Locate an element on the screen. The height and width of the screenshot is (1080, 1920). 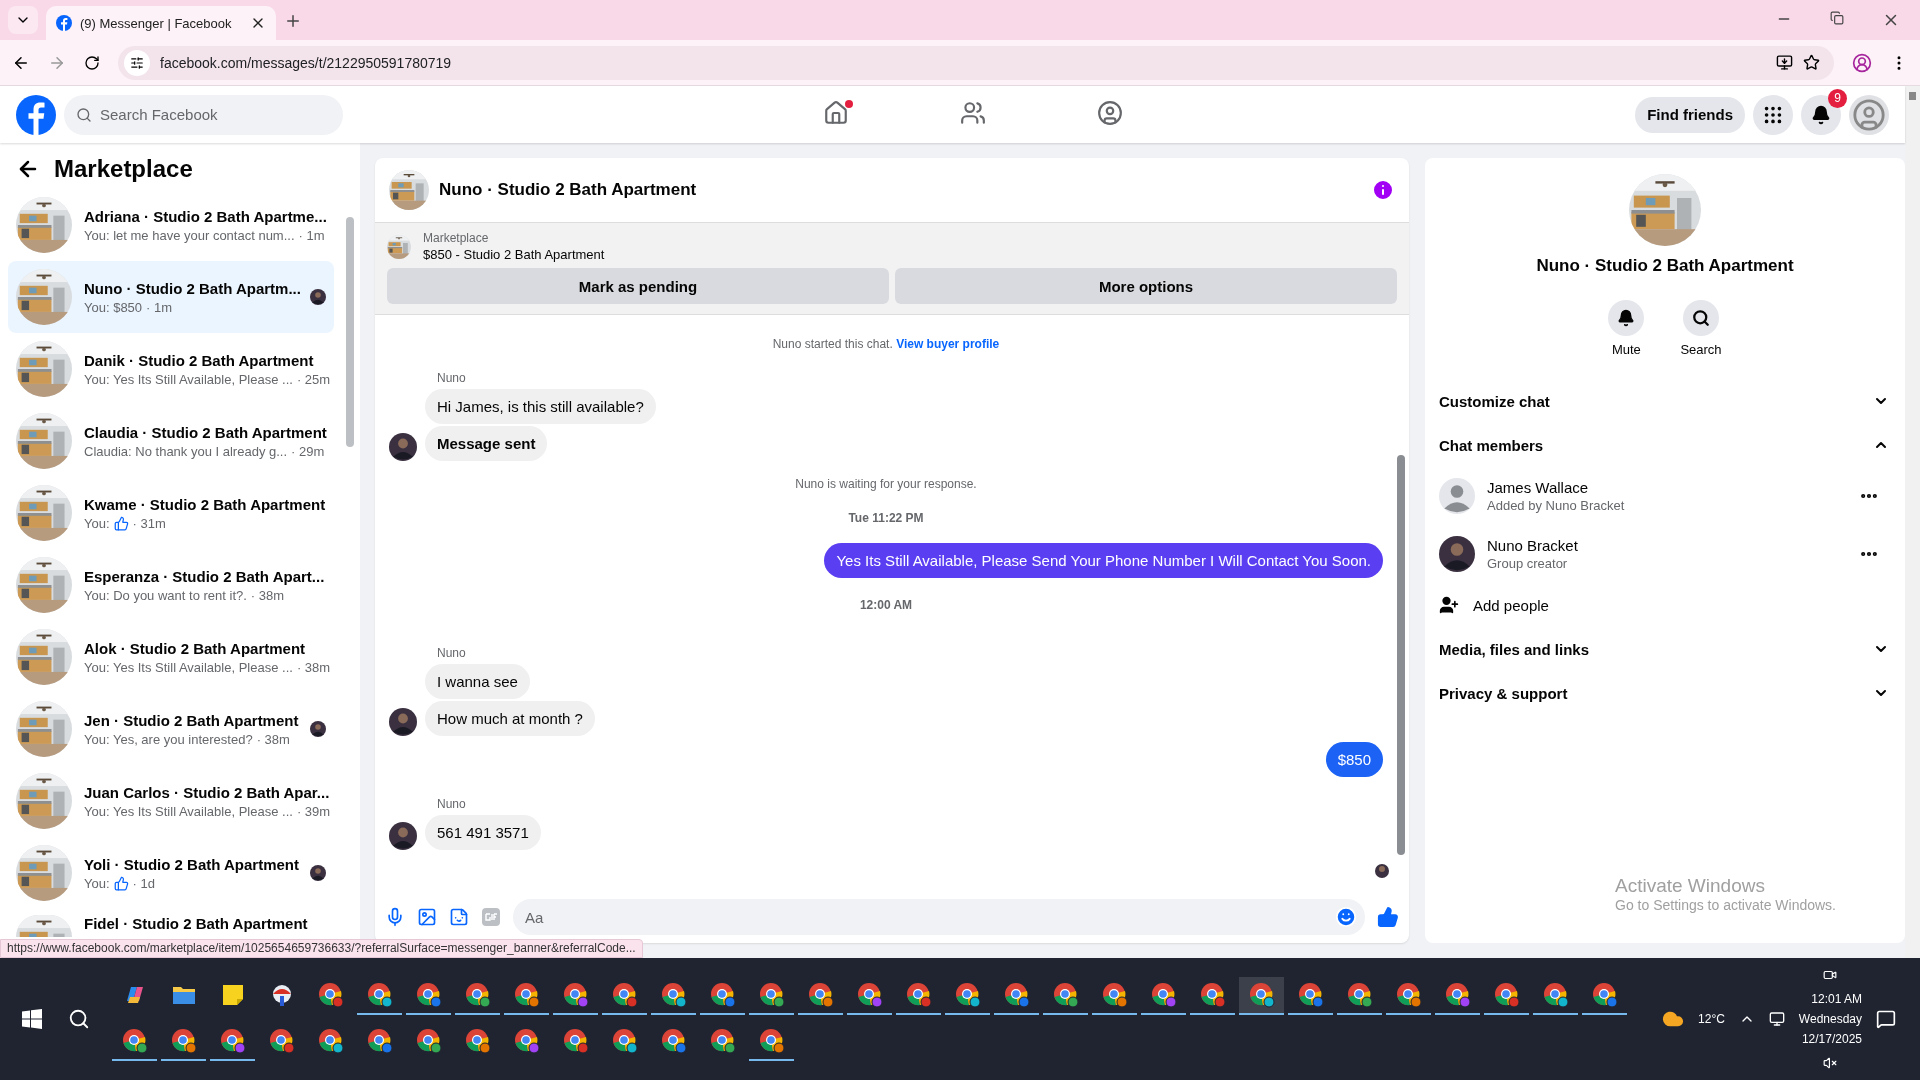
listing-action-button: More options is located at coordinates (1146, 286).